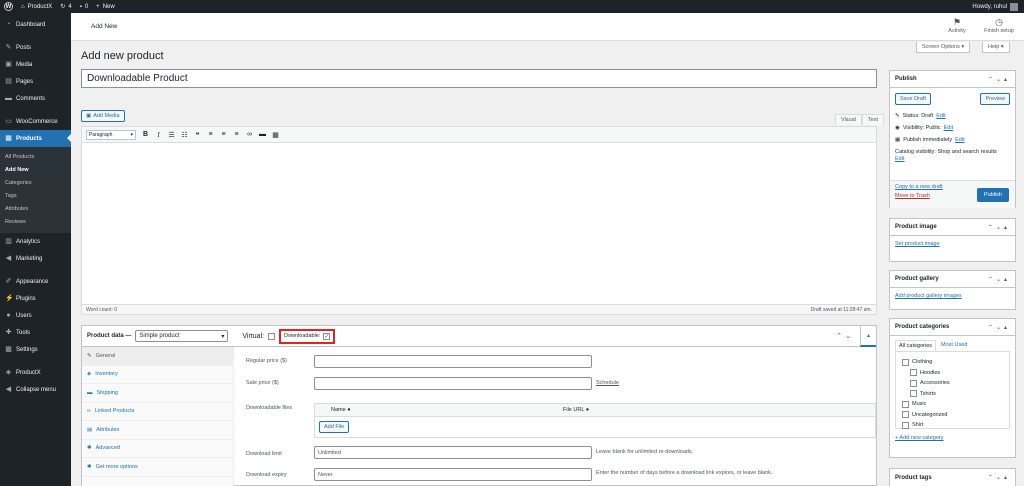 The width and height of the screenshot is (1024, 486). I want to click on flag-icon: ⚑, so click(957, 22).